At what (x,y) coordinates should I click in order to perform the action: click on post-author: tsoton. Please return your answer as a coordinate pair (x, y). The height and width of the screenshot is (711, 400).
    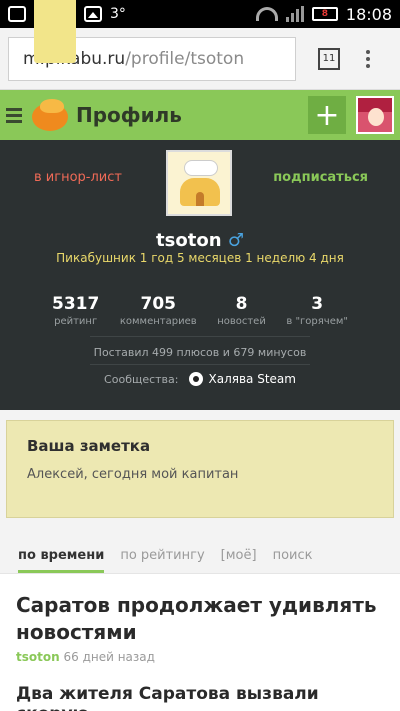
    Looking at the image, I should click on (38, 657).